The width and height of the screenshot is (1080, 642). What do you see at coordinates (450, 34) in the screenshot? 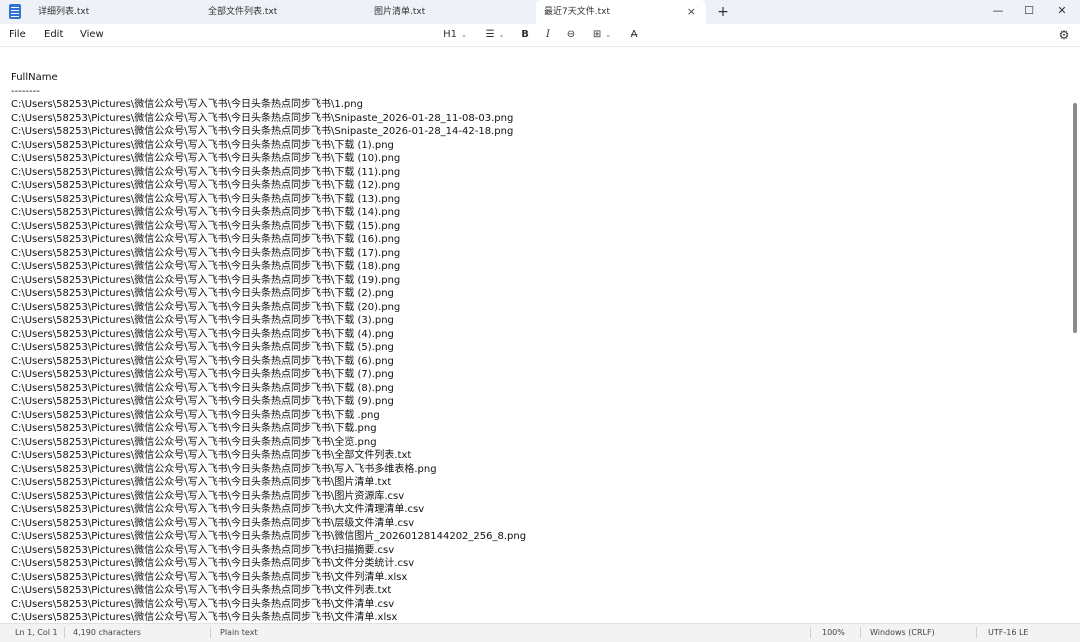
I see `heading-label: H1` at bounding box center [450, 34].